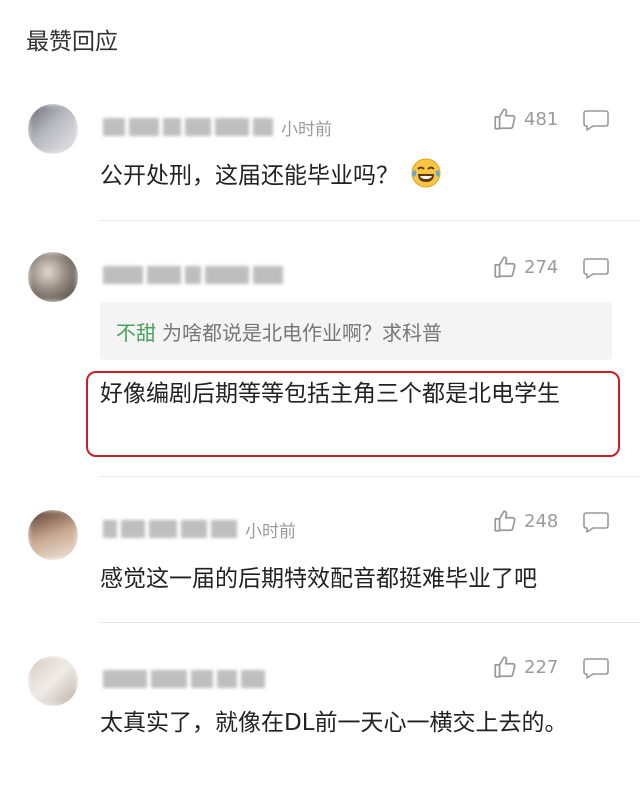 The width and height of the screenshot is (640, 785). I want to click on like-count: 274, so click(541, 267).